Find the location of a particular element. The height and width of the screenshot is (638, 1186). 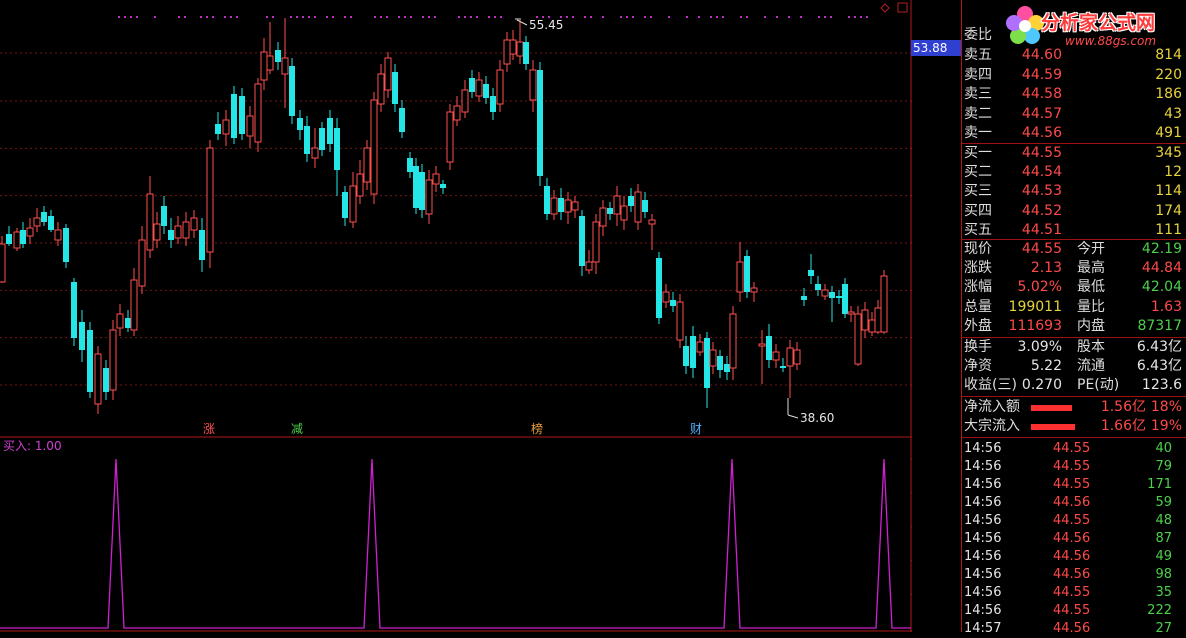

event-marker: 涨 is located at coordinates (209, 428).